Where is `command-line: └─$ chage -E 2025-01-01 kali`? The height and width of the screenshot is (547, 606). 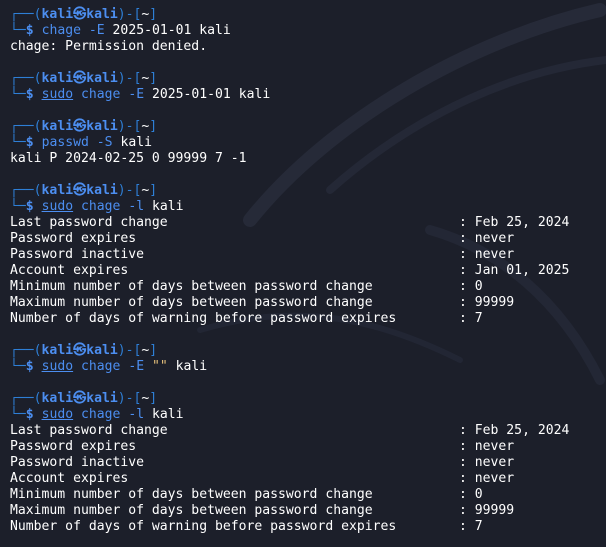
command-line: └─$ chage -E 2025-01-01 kali is located at coordinates (203, 31).